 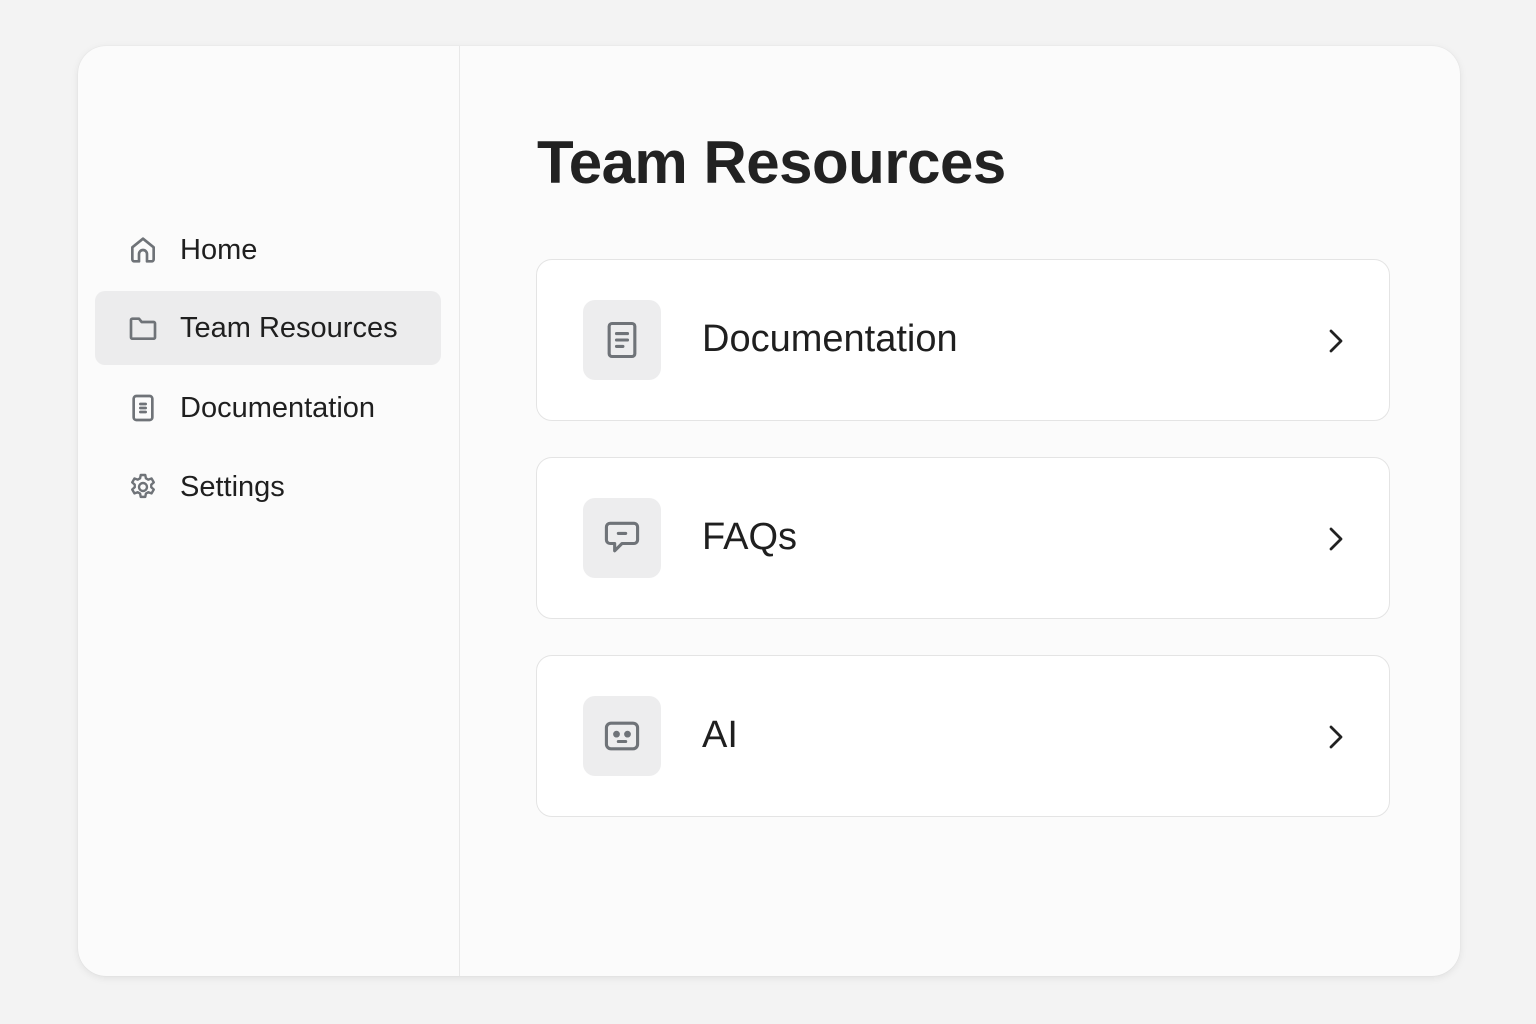 I want to click on resource-card-faqs: FAQs, so click(x=963, y=538).